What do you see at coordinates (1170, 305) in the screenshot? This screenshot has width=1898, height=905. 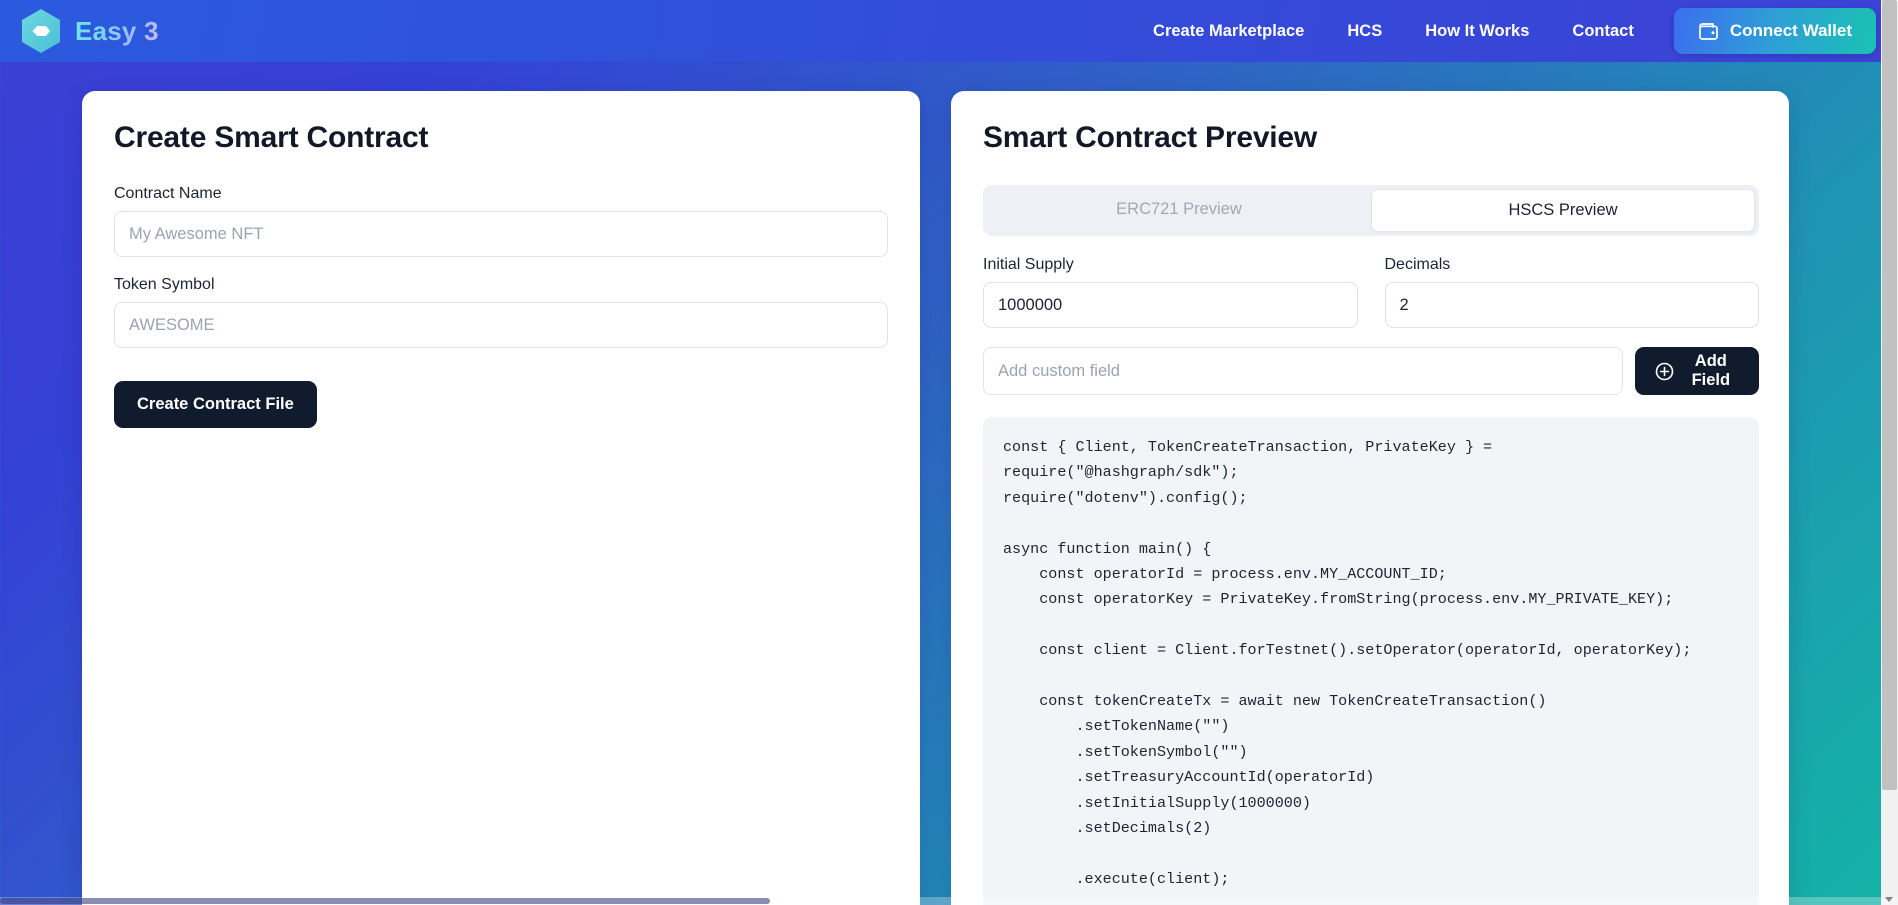 I see `initial-supply-input` at bounding box center [1170, 305].